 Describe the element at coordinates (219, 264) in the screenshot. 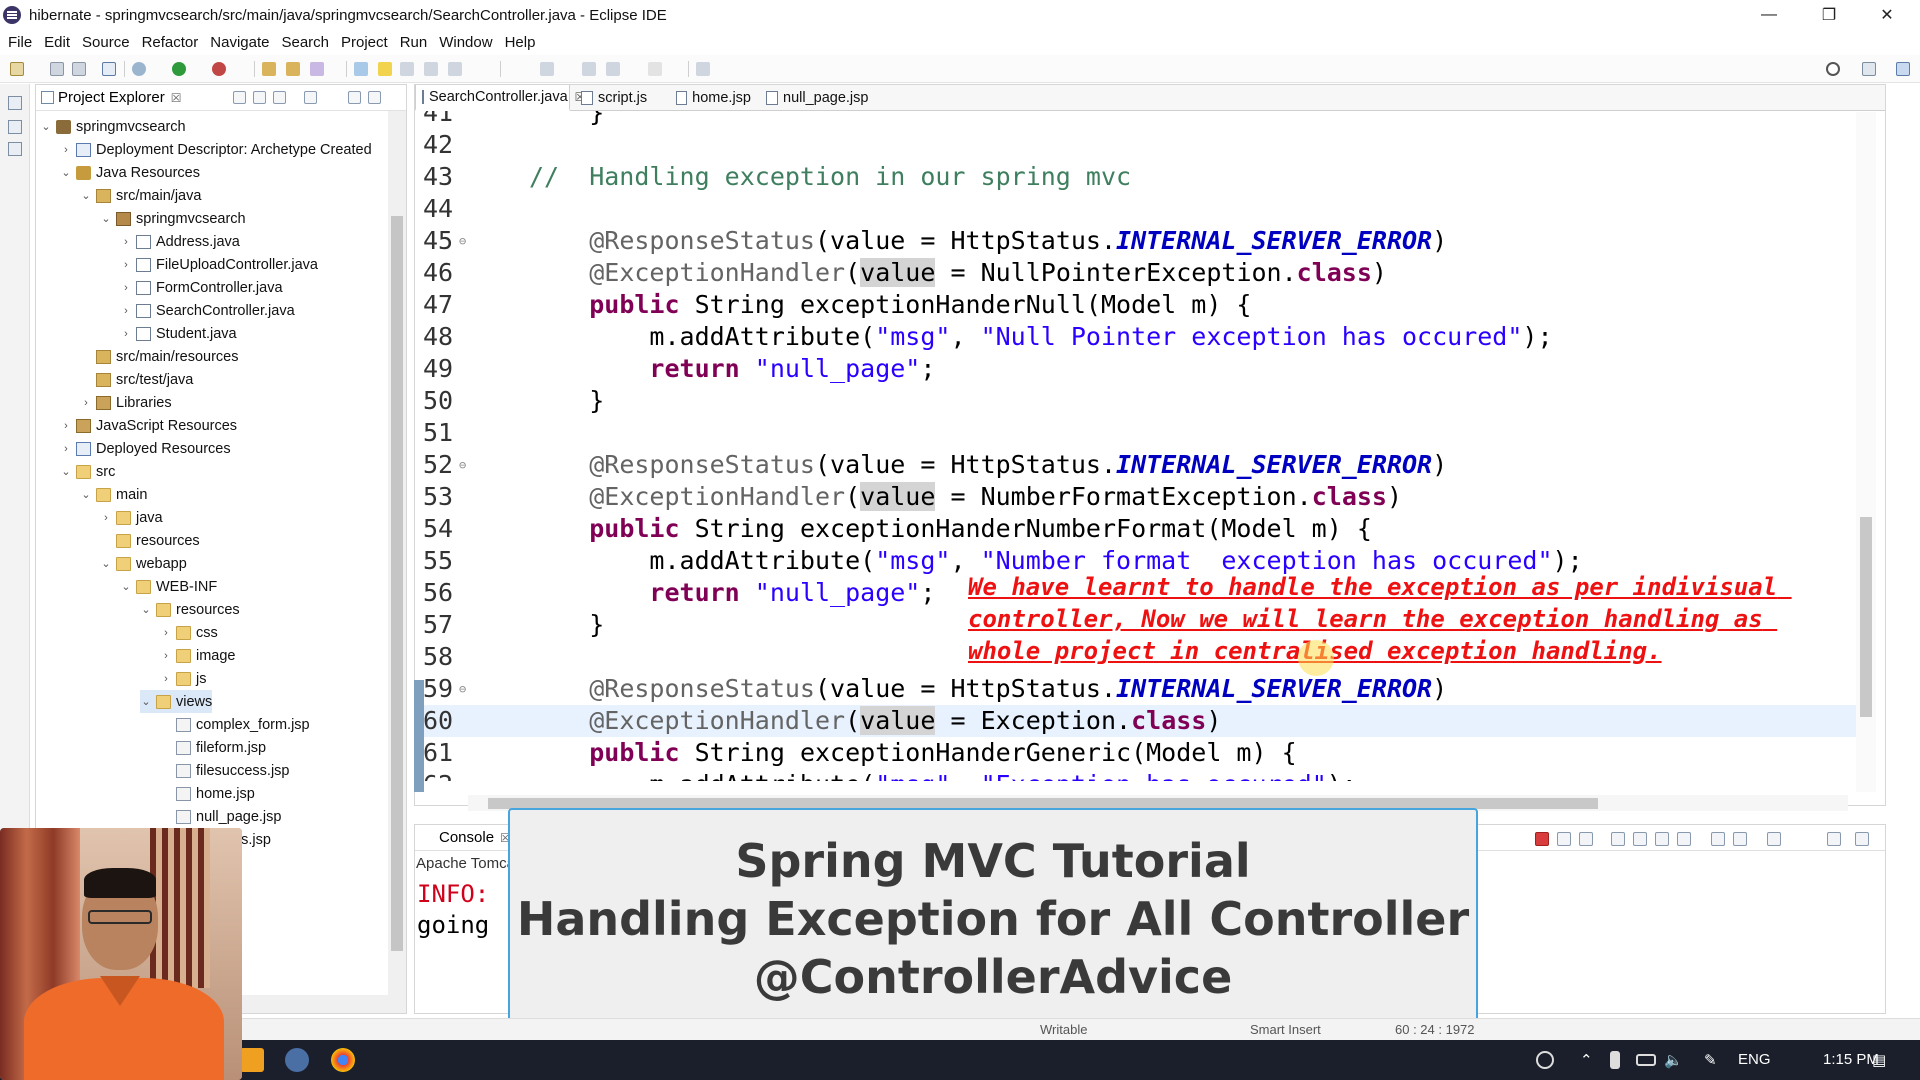

I see `tree-item: › FileUploadController.java` at that location.